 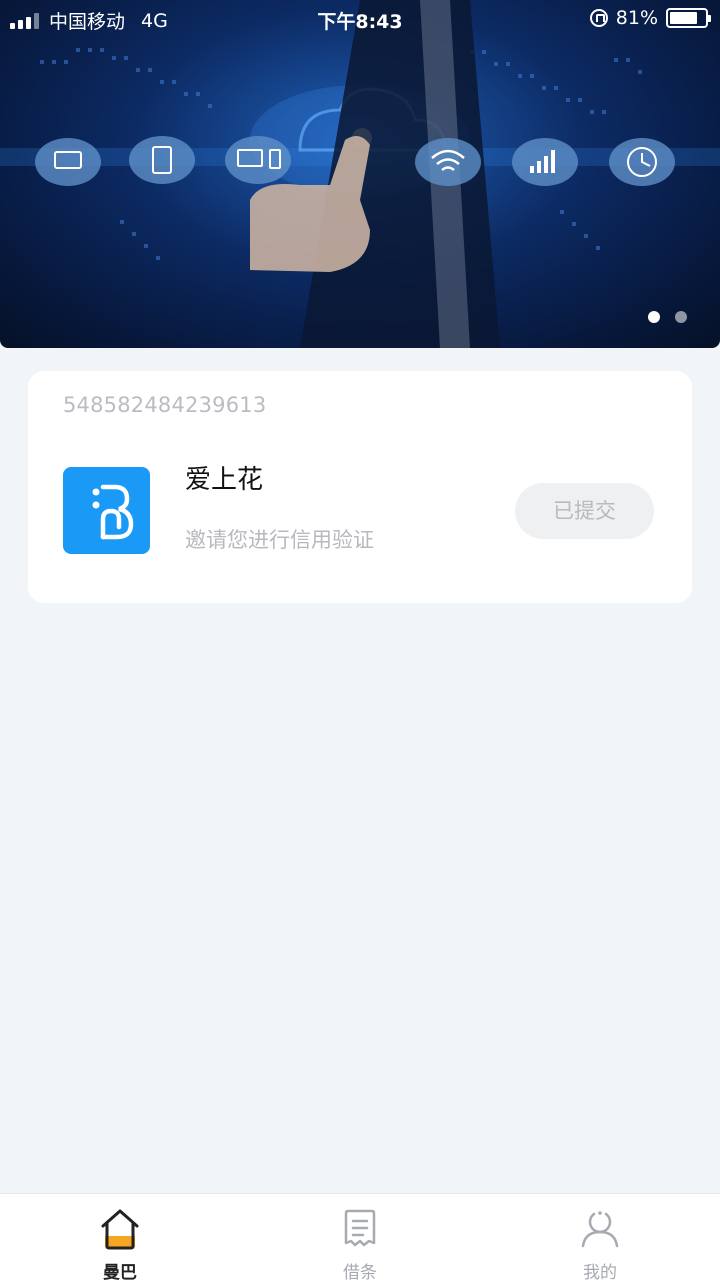 I want to click on home-icon, so click(x=120, y=1229).